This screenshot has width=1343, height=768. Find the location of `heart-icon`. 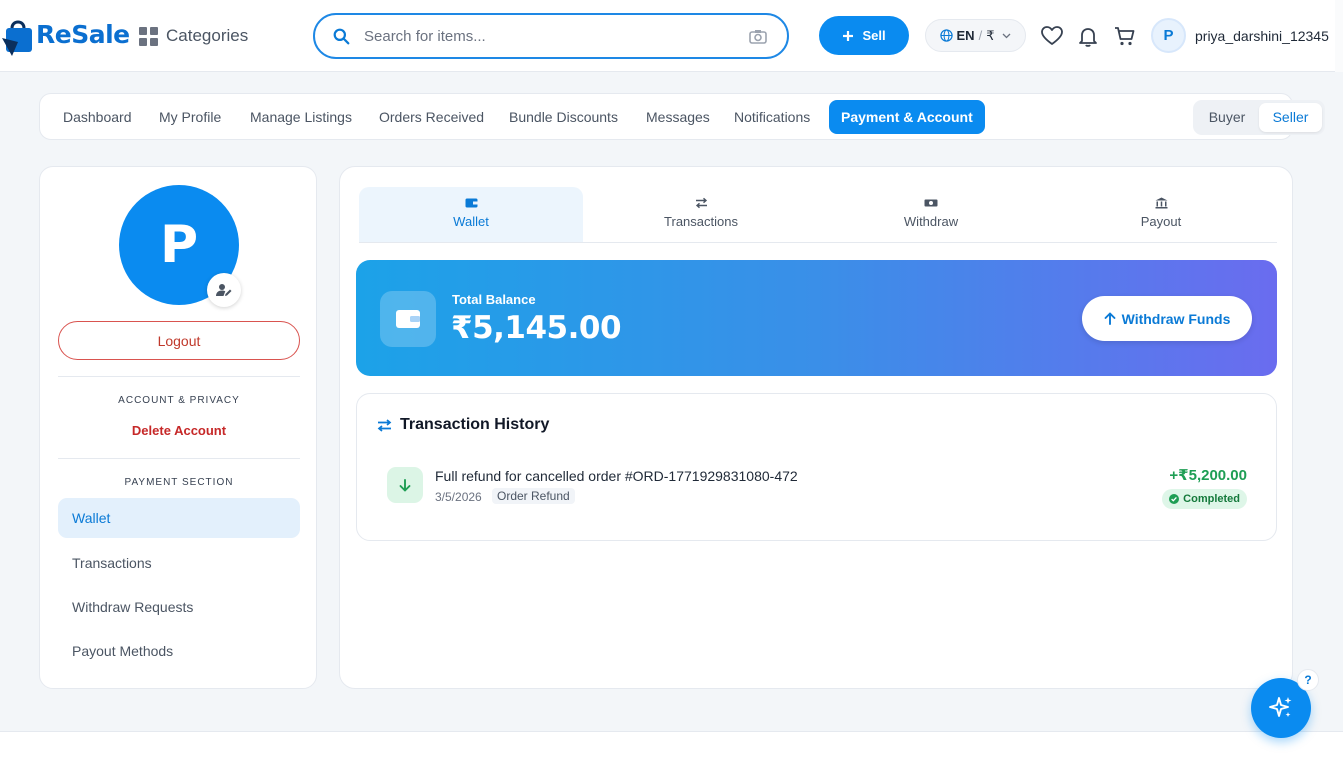

heart-icon is located at coordinates (1052, 36).